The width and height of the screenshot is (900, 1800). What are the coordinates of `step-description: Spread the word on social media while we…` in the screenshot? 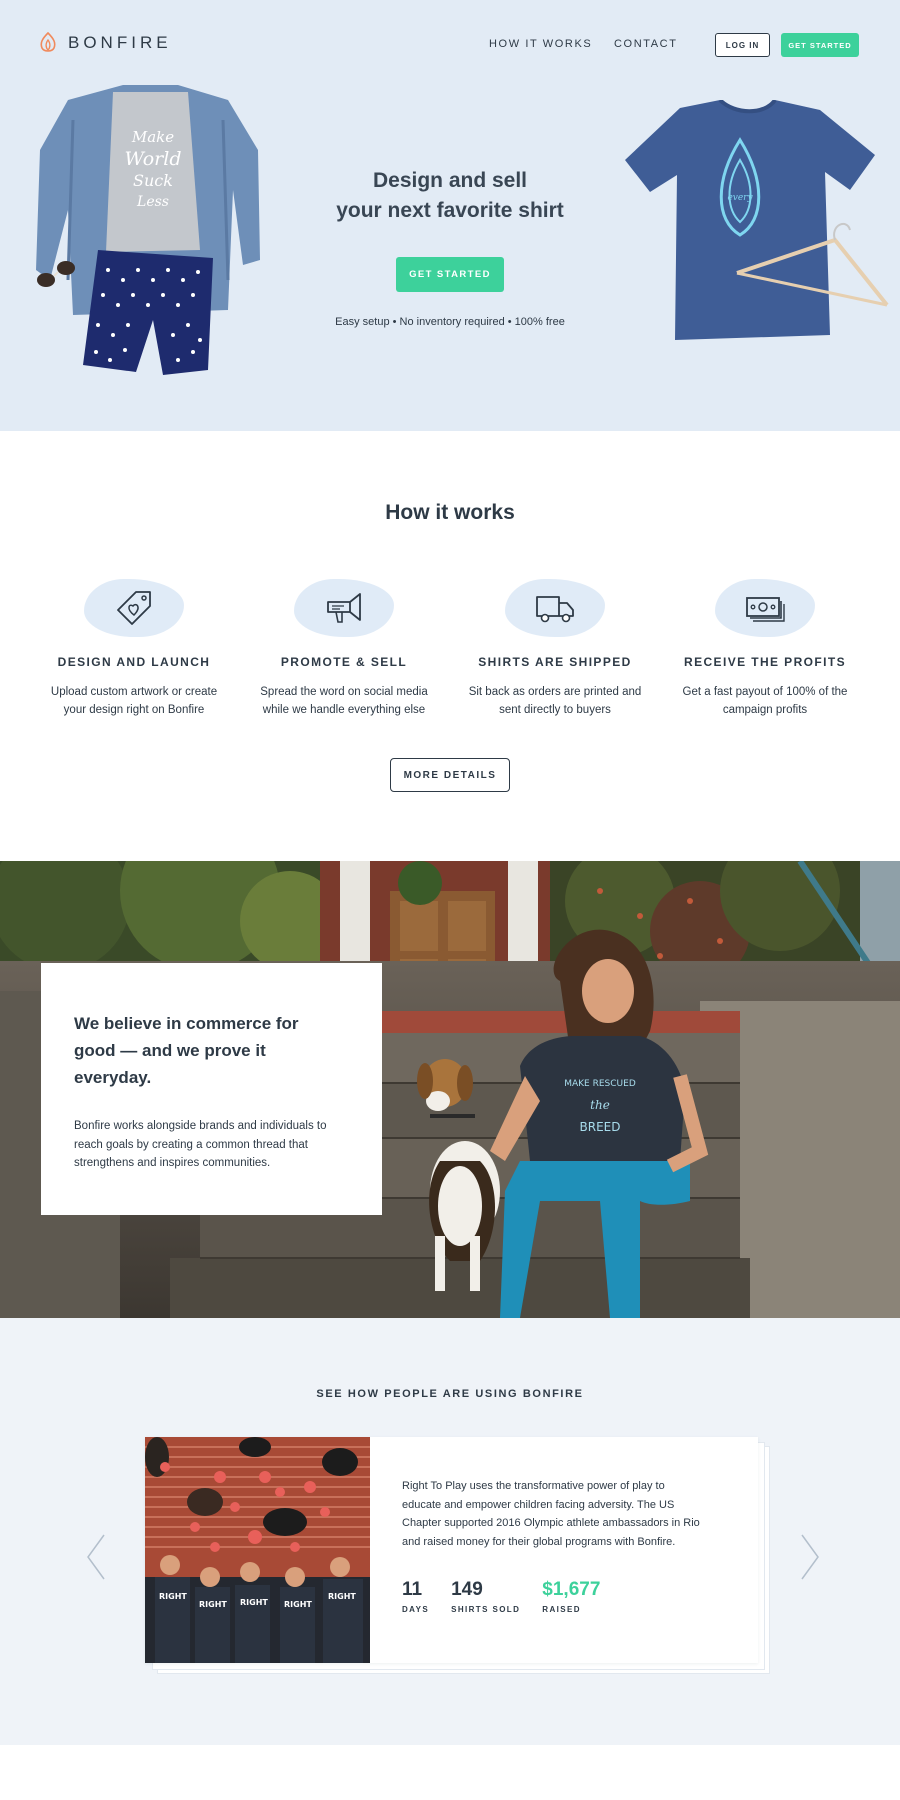 It's located at (344, 701).